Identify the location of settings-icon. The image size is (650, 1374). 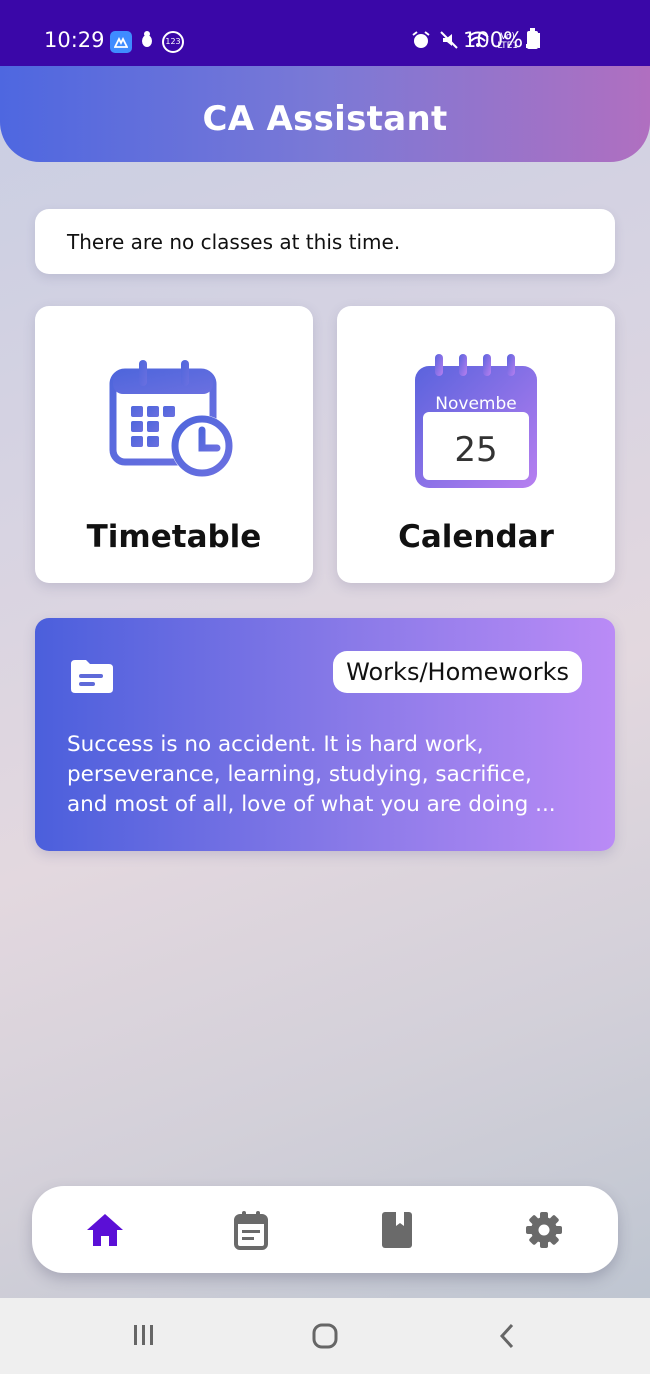
(544, 1230).